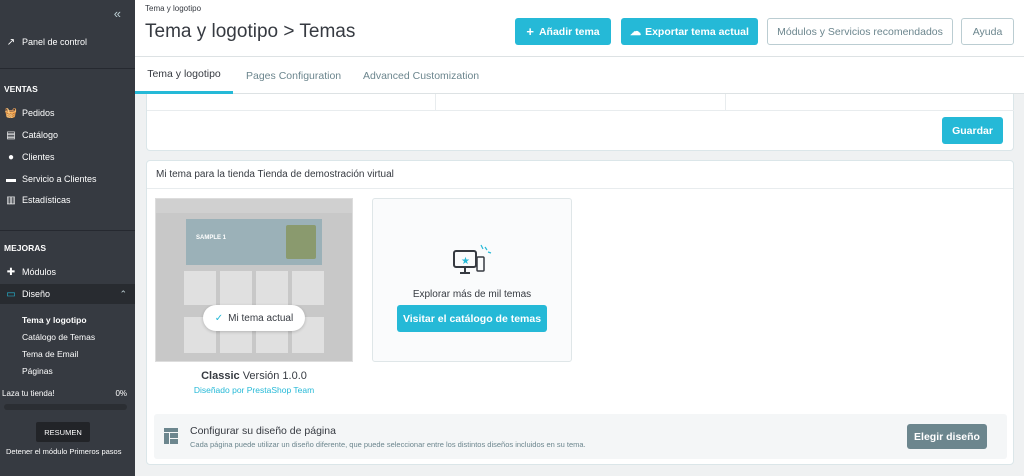  What do you see at coordinates (11, 179) in the screenshot?
I see `chat-icon: ▬` at bounding box center [11, 179].